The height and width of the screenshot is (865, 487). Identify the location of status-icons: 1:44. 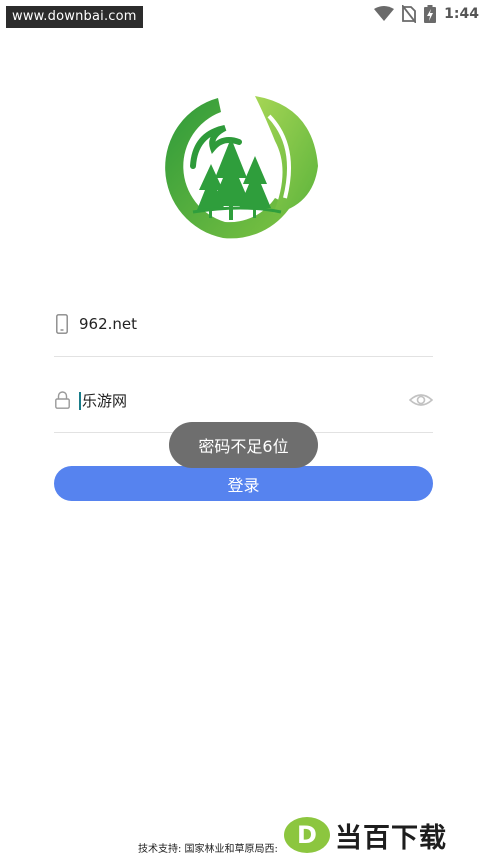
(426, 14).